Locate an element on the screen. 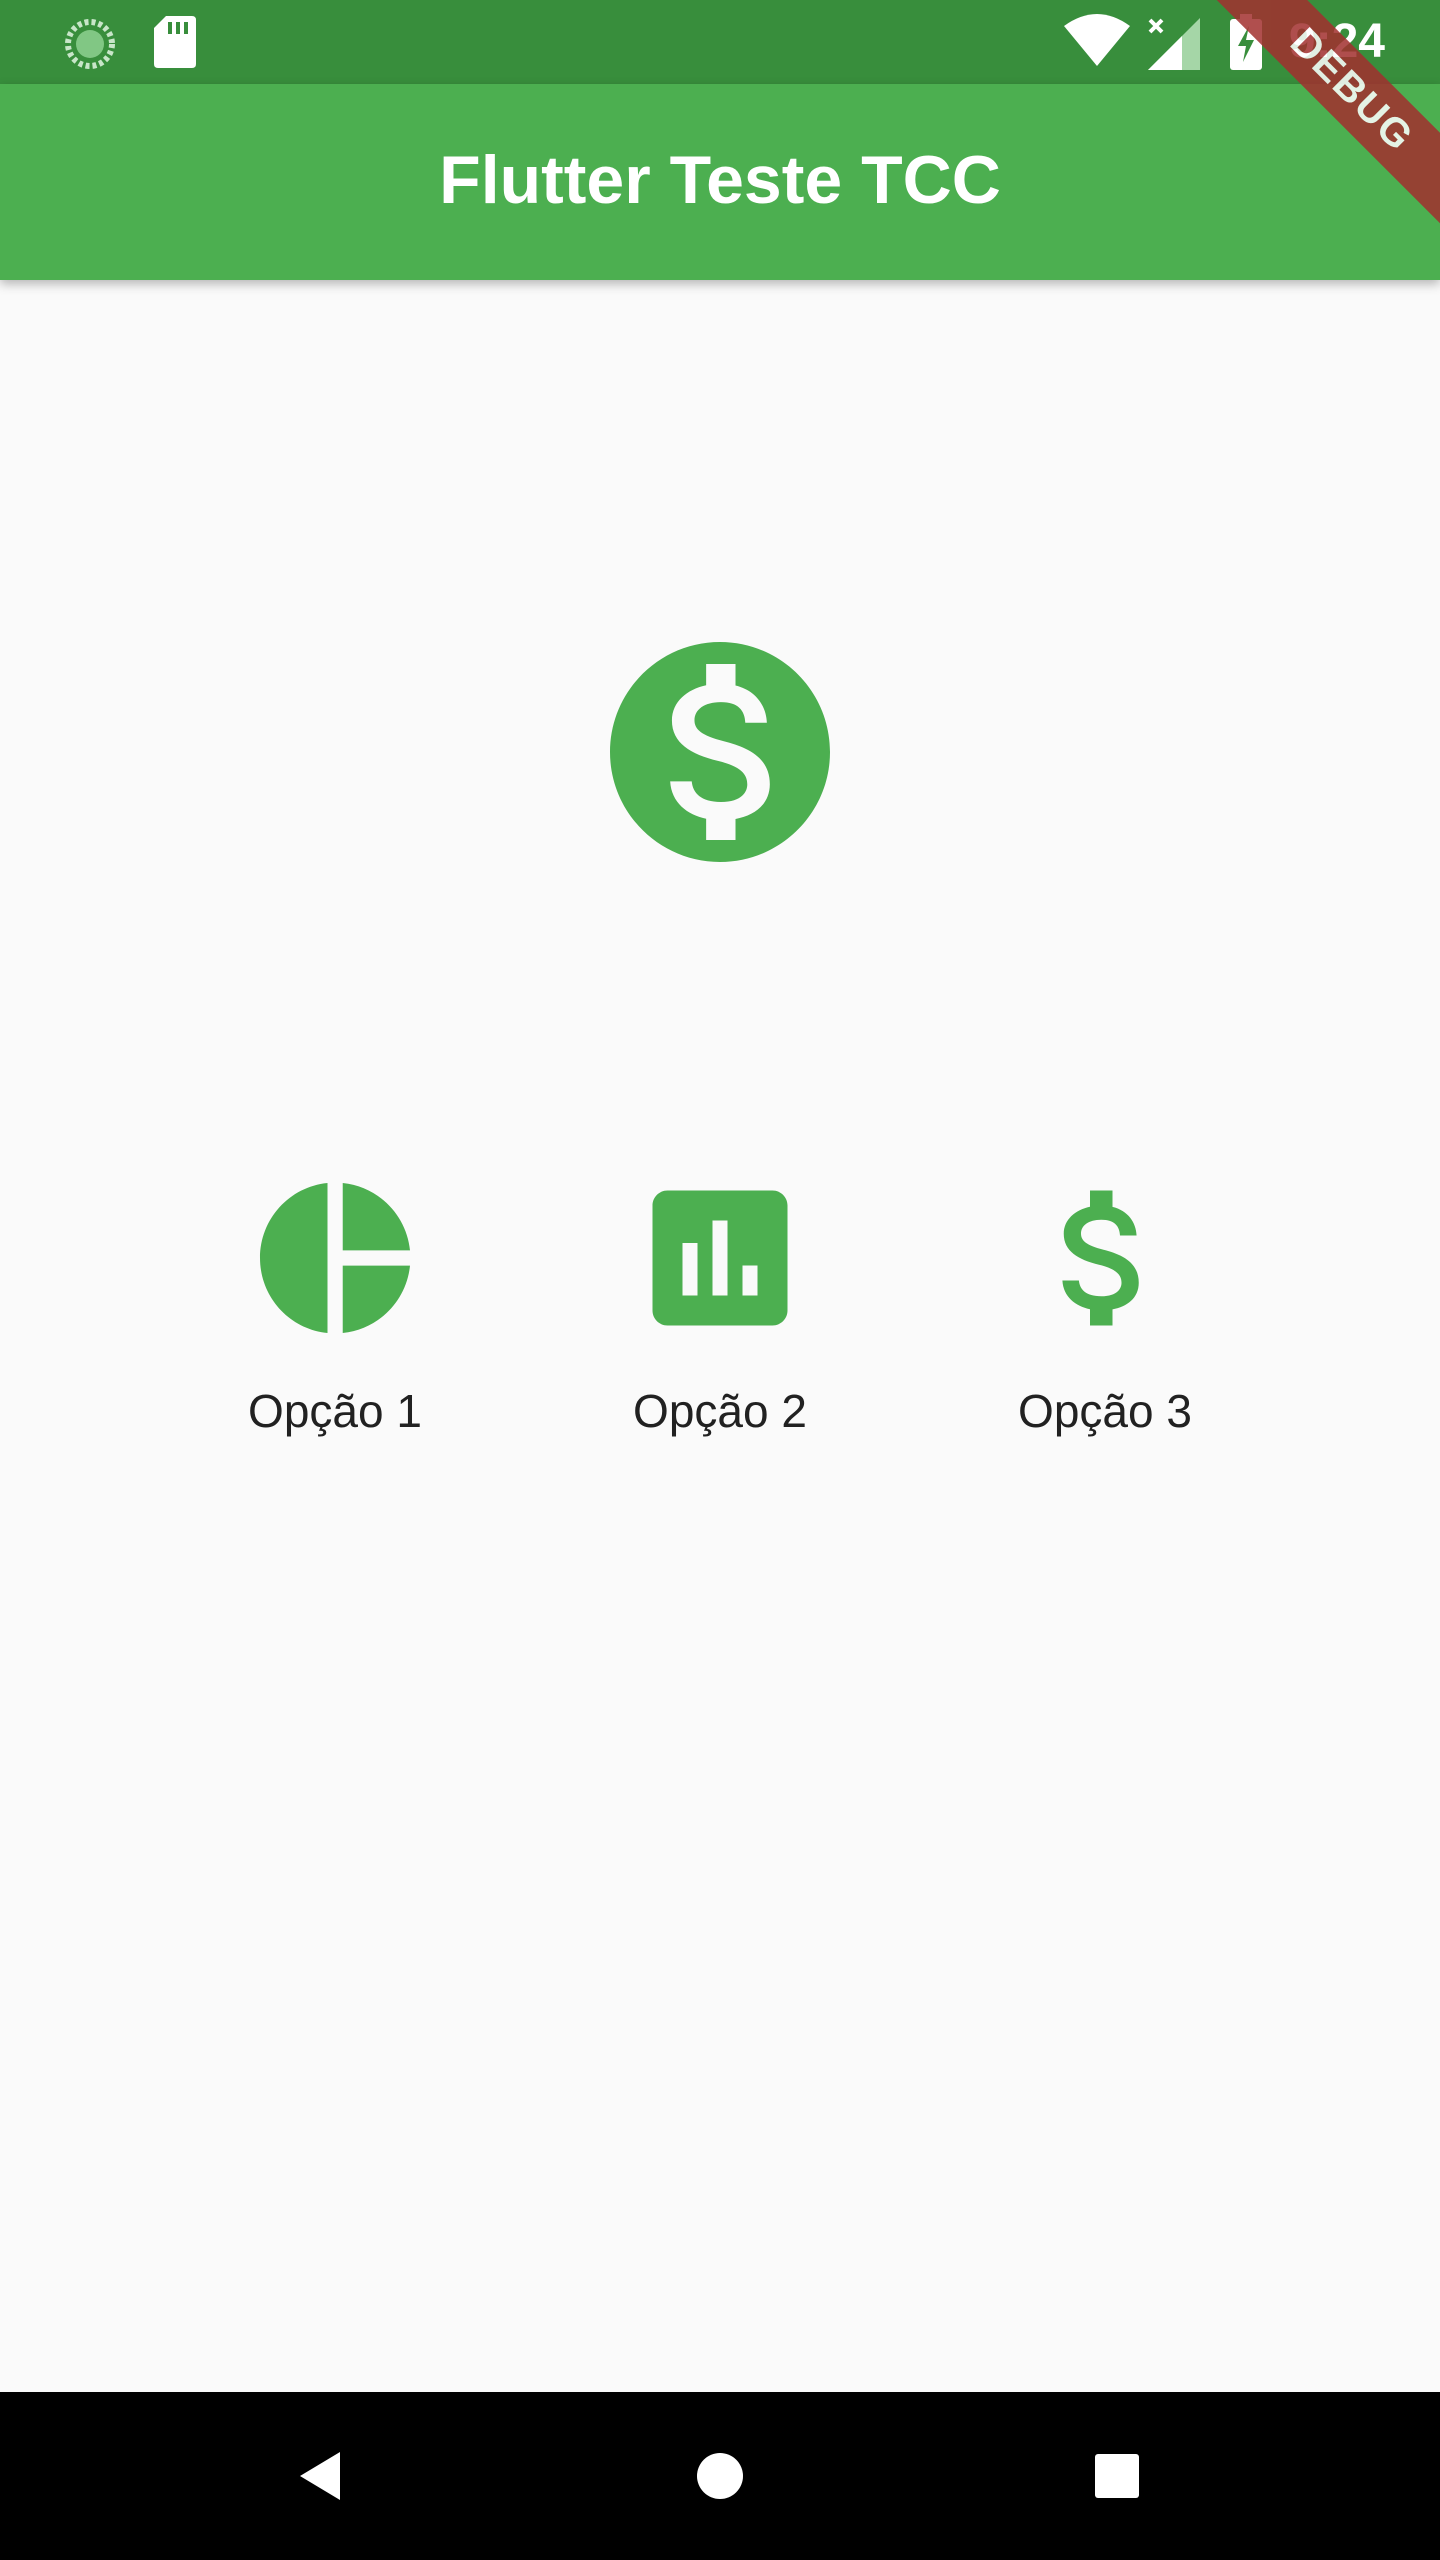 The image size is (1440, 2560). loading-icon is located at coordinates (90, 44).